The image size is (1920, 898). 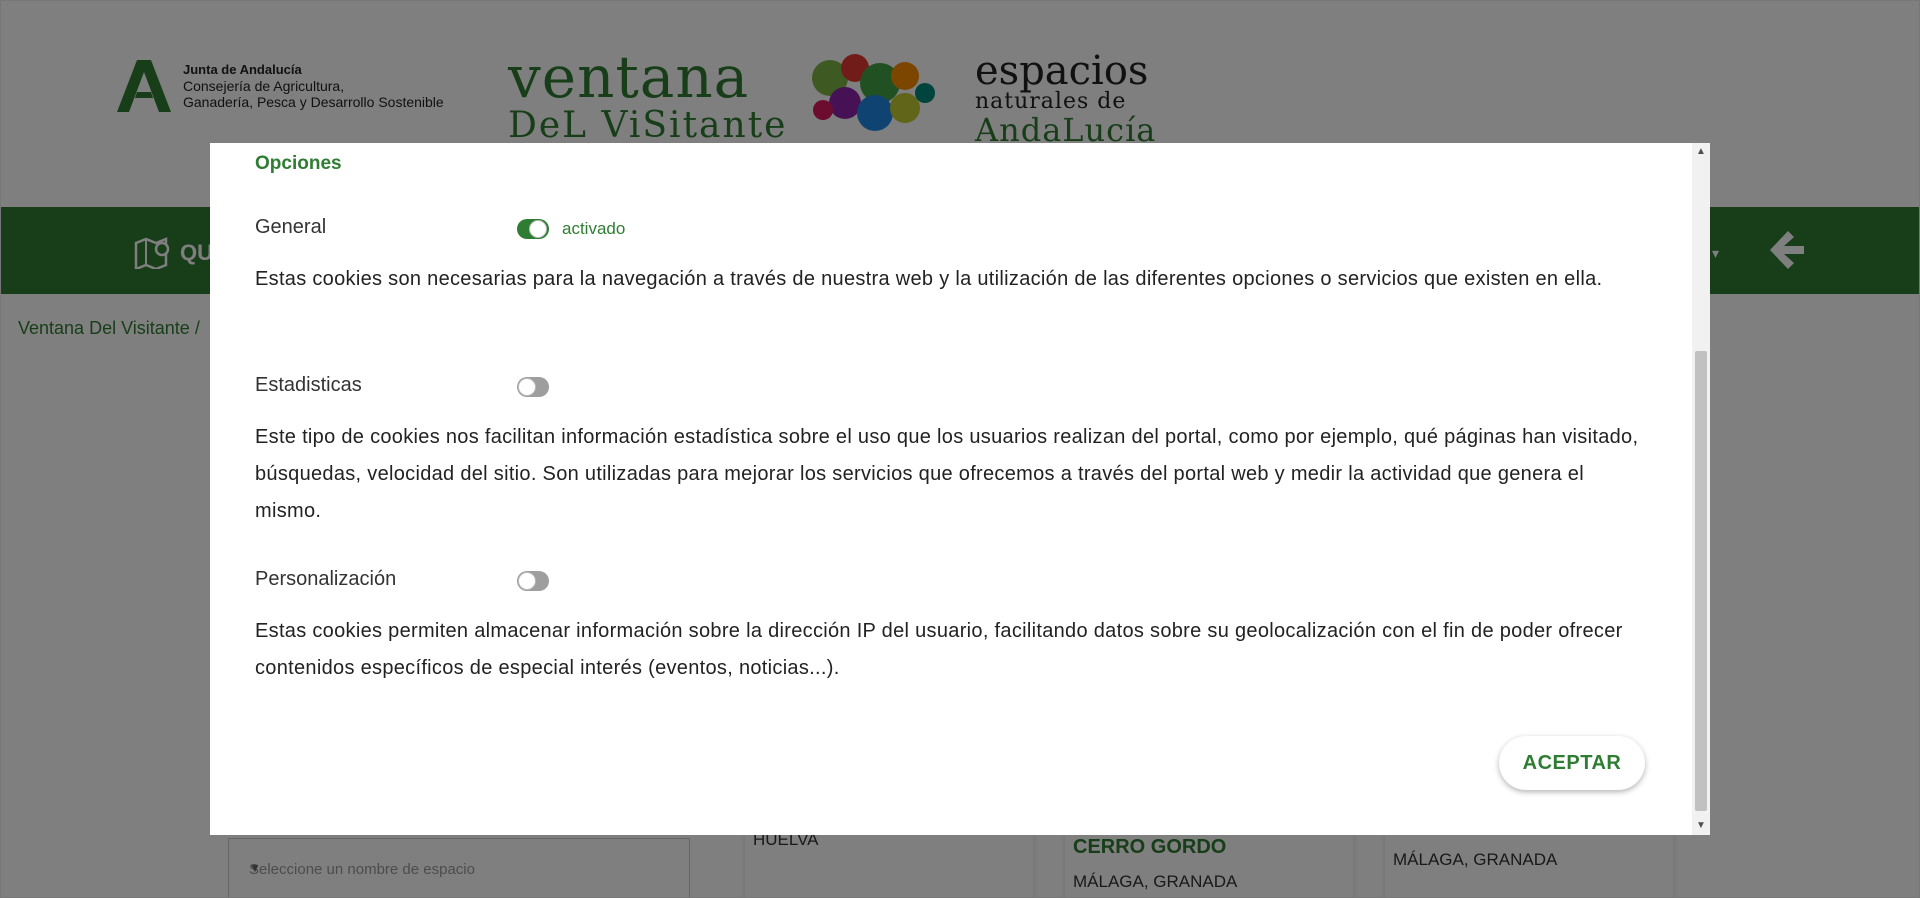 What do you see at coordinates (1701, 152) in the screenshot?
I see `scroll-up-arrow-icon: ▲` at bounding box center [1701, 152].